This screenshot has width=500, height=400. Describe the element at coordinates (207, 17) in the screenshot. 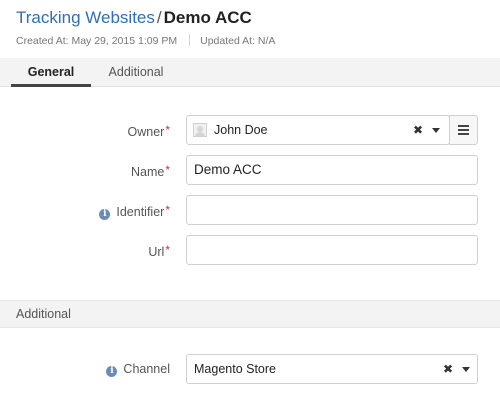

I see `page-title: Demo ACC` at that location.